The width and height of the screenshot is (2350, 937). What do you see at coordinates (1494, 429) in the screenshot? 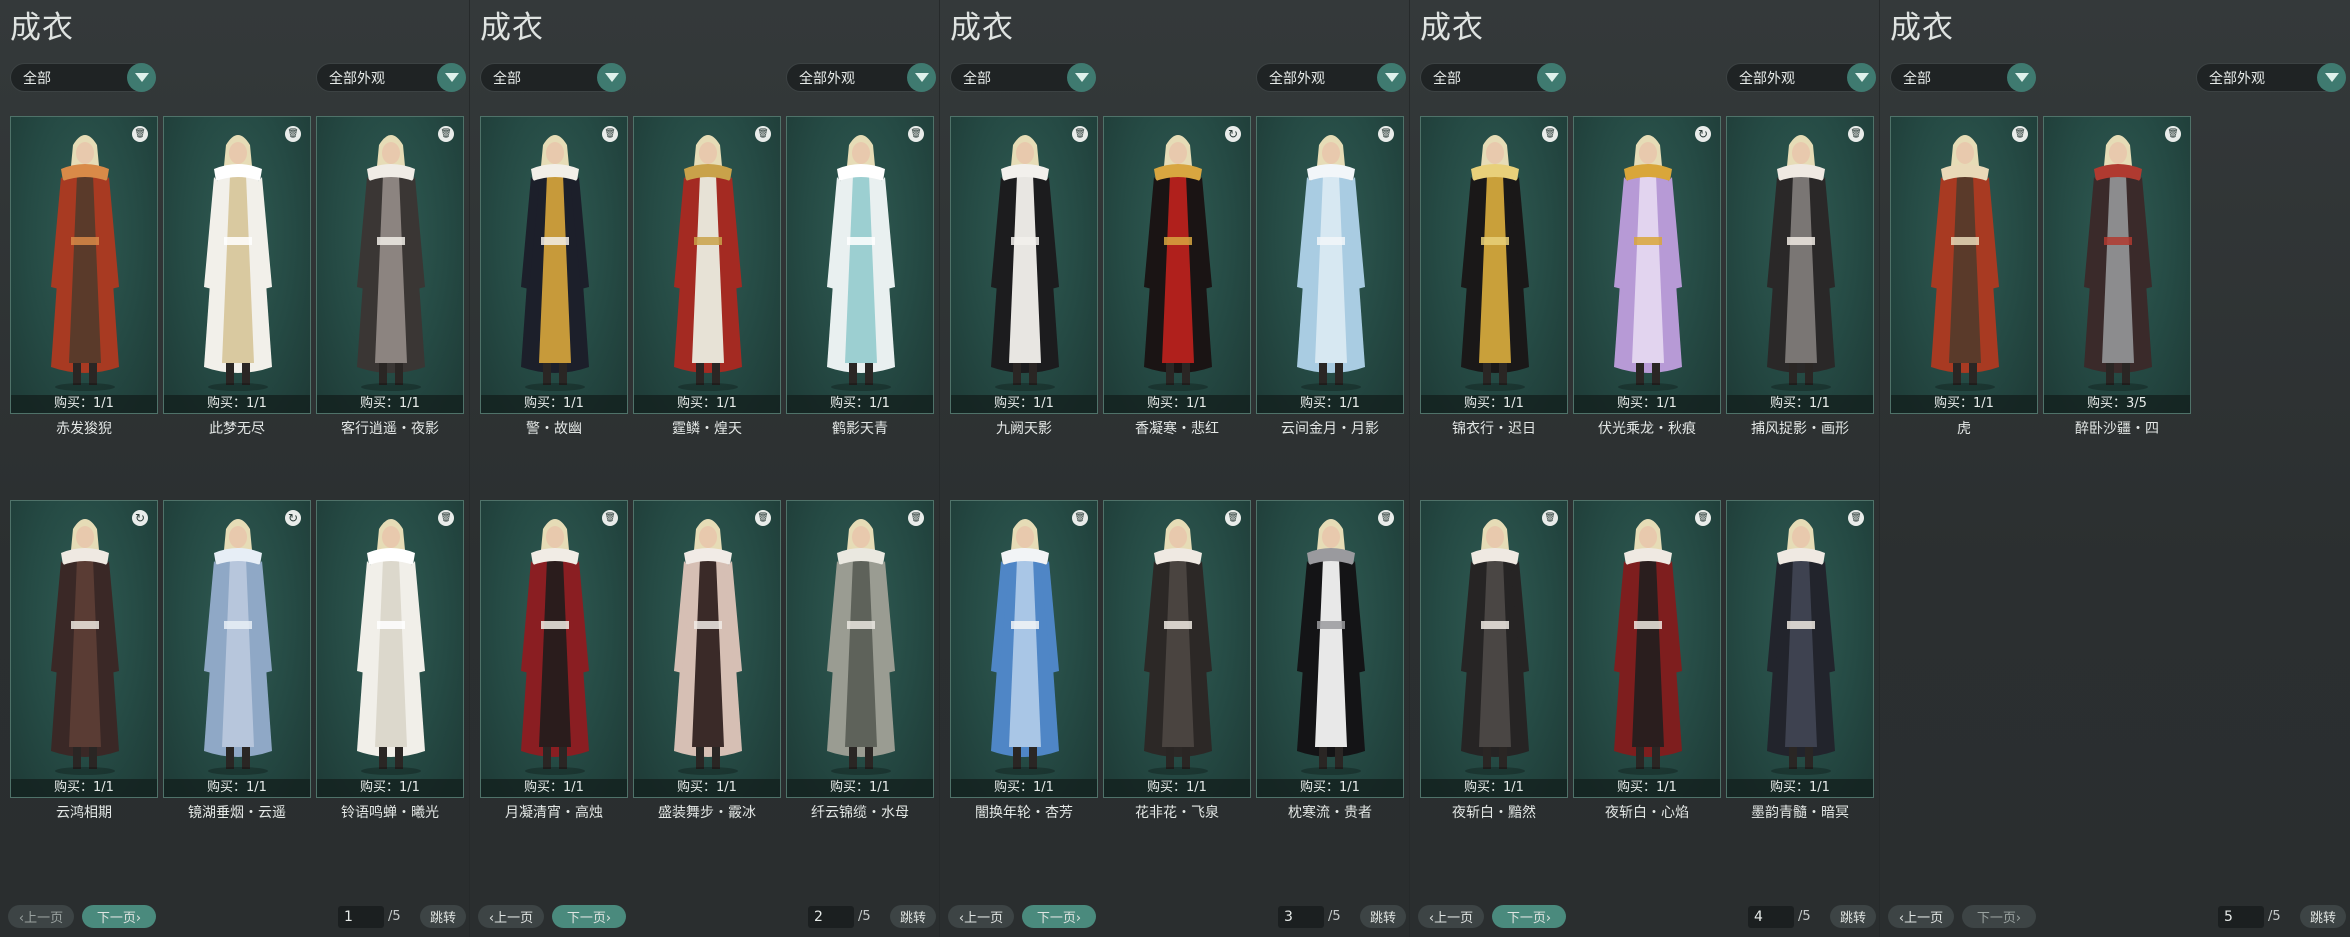
I see `outfit-name: 锦衣行・迟日` at bounding box center [1494, 429].